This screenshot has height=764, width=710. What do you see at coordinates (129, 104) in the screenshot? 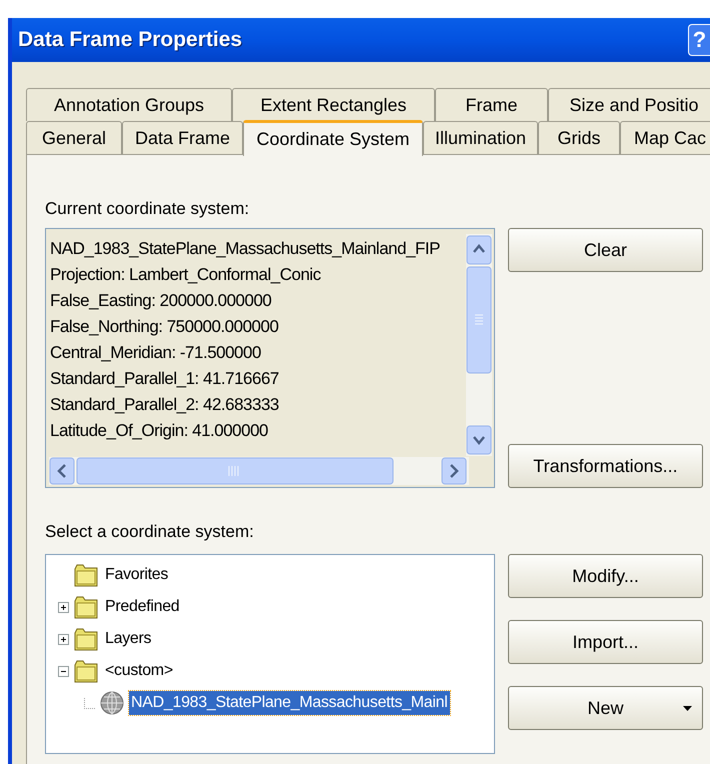
I see `tab: Annotation Groups` at bounding box center [129, 104].